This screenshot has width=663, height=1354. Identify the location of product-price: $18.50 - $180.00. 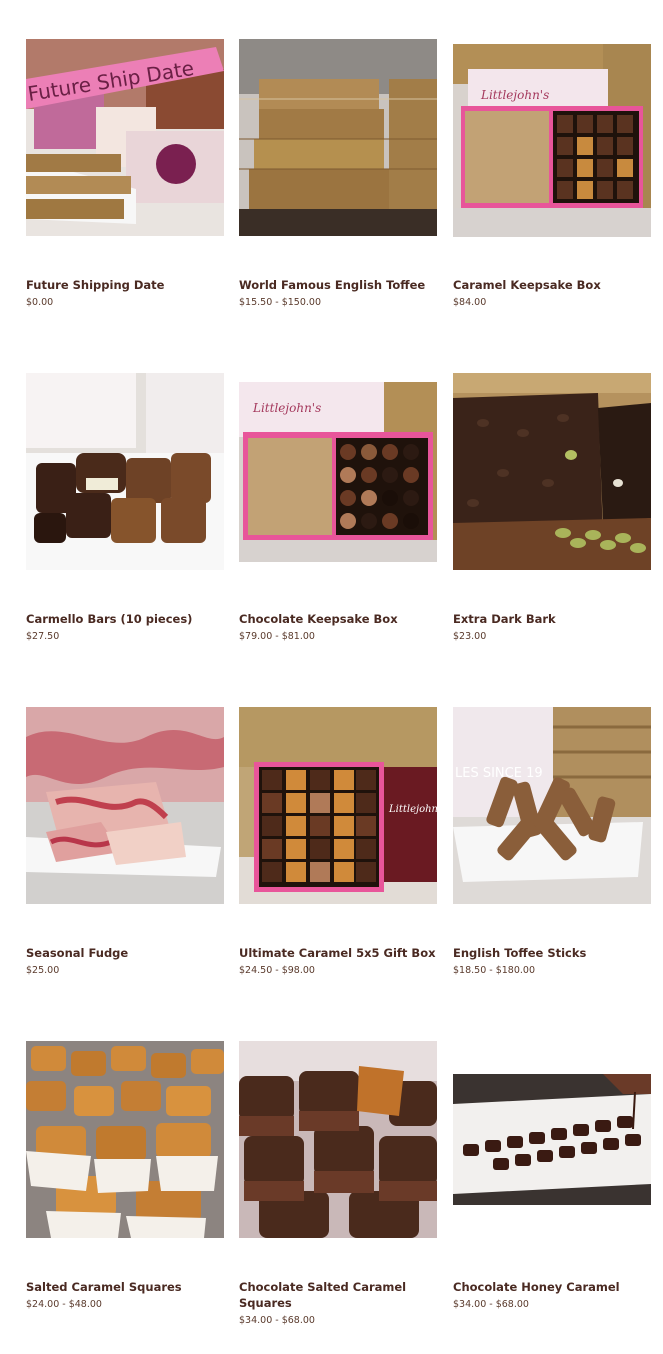
(494, 970).